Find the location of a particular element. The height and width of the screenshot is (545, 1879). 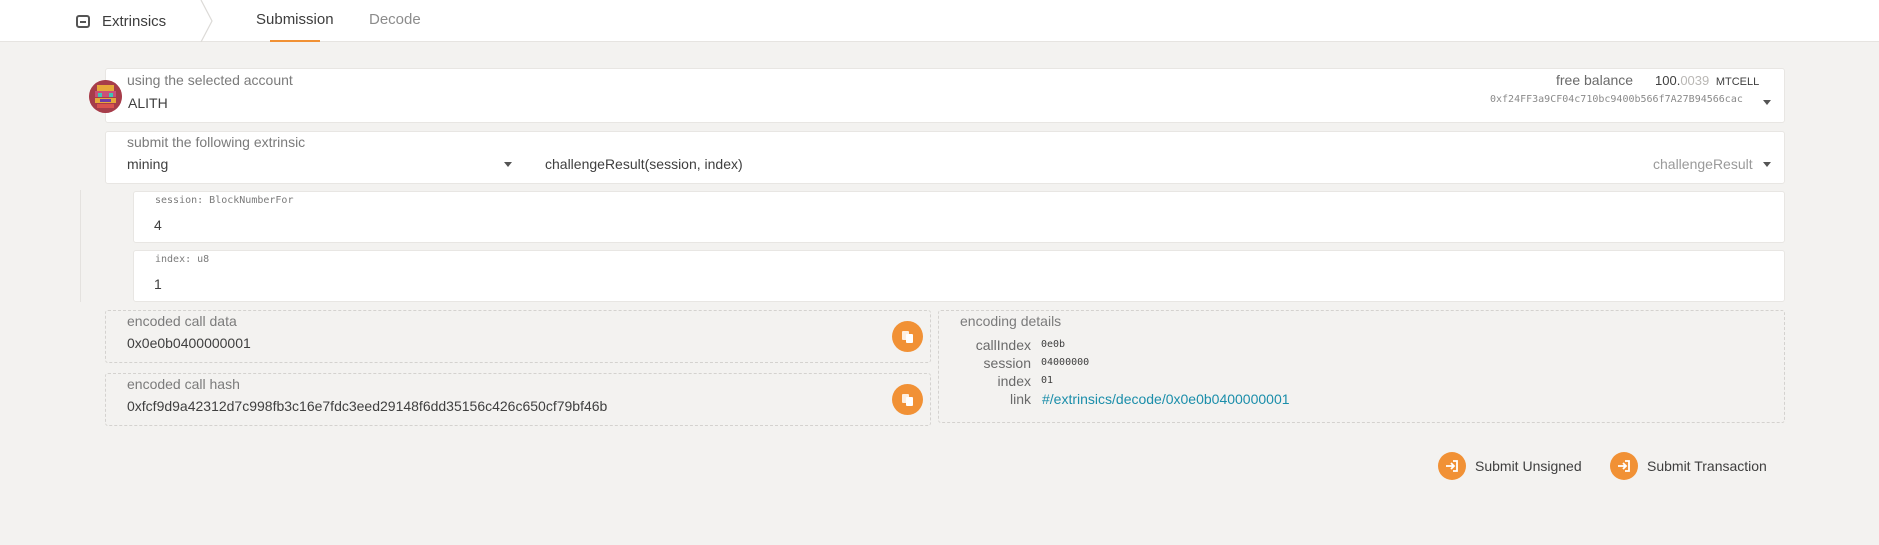

encoded-call-hash-label: encoded call hash is located at coordinates (183, 384).